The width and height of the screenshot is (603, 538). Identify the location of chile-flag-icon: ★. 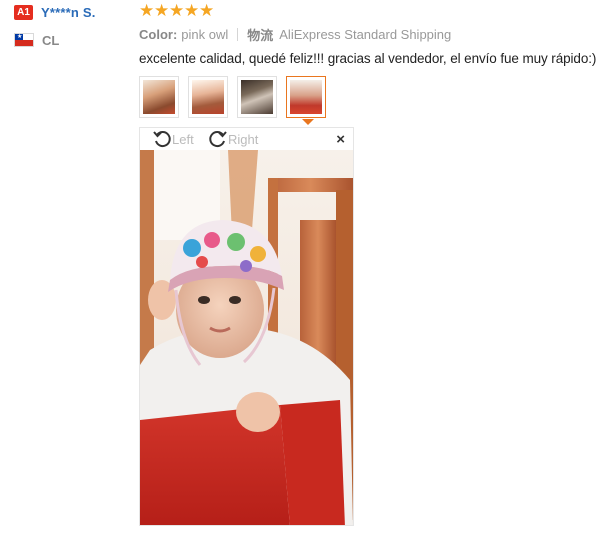
(24, 40).